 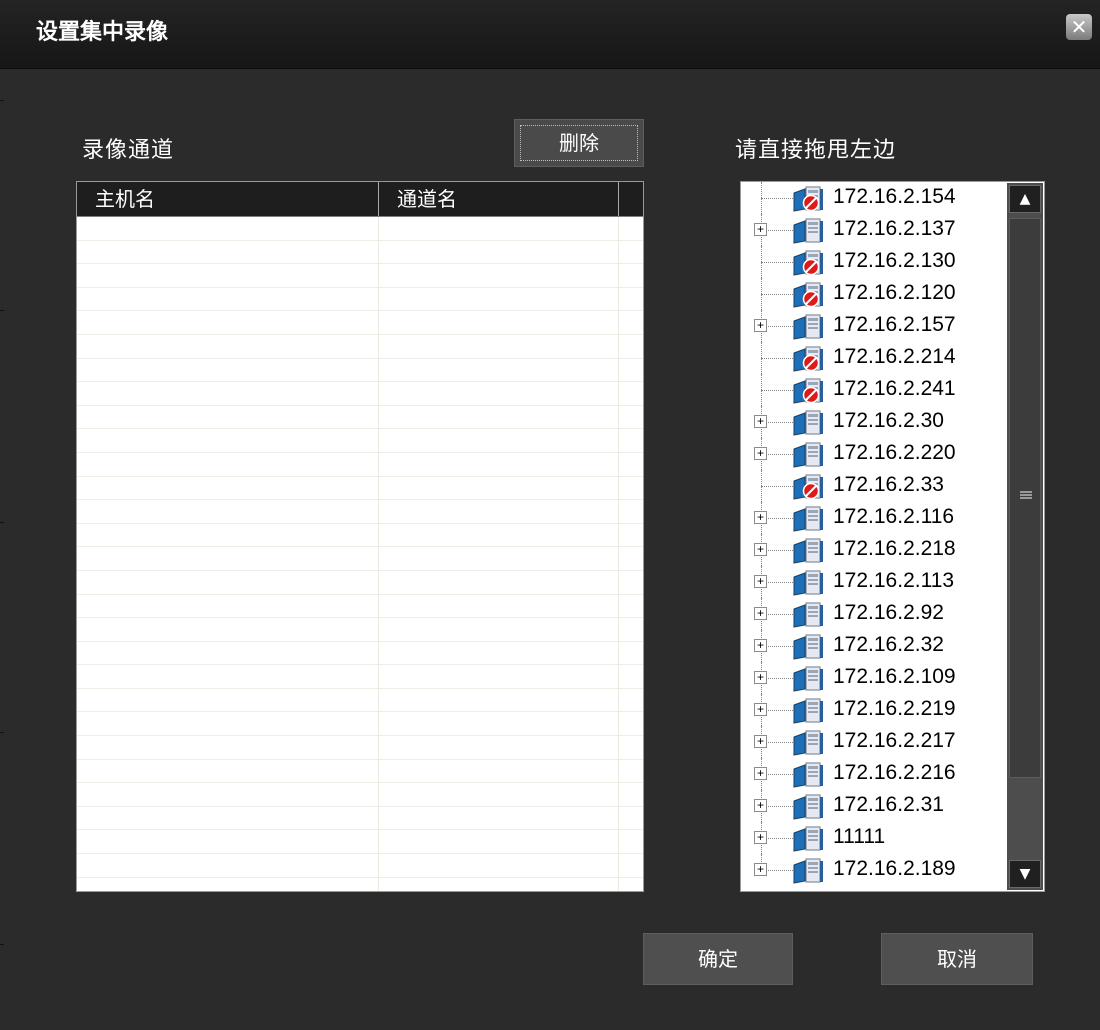 I want to click on tree-node: +172.16.2.220, so click(x=872, y=454).